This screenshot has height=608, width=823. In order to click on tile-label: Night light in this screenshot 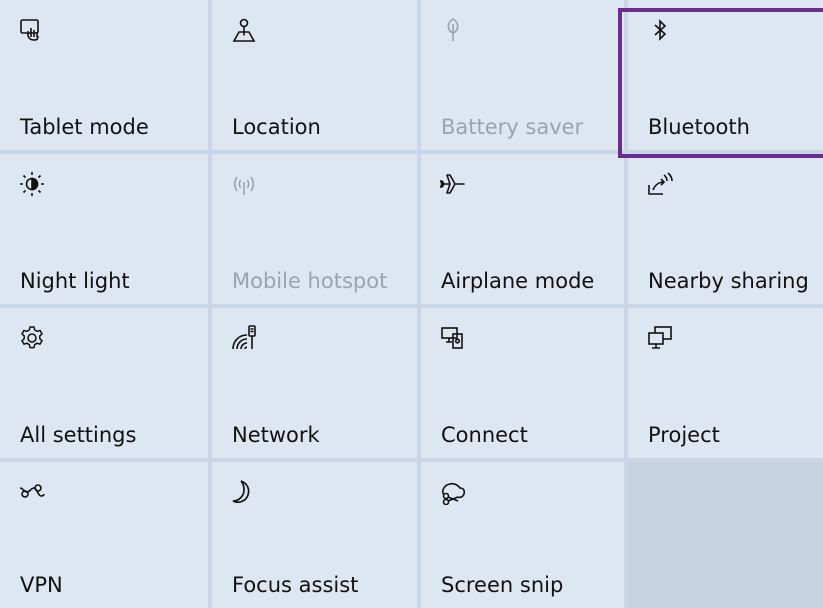, I will do `click(75, 281)`.